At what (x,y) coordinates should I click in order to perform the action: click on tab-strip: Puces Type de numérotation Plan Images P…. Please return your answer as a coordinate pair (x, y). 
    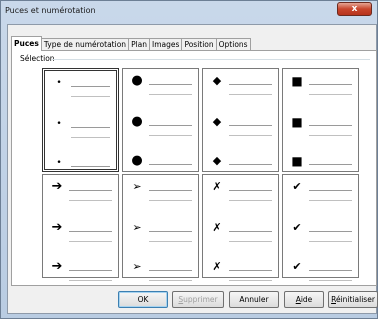
    Looking at the image, I should click on (131, 44).